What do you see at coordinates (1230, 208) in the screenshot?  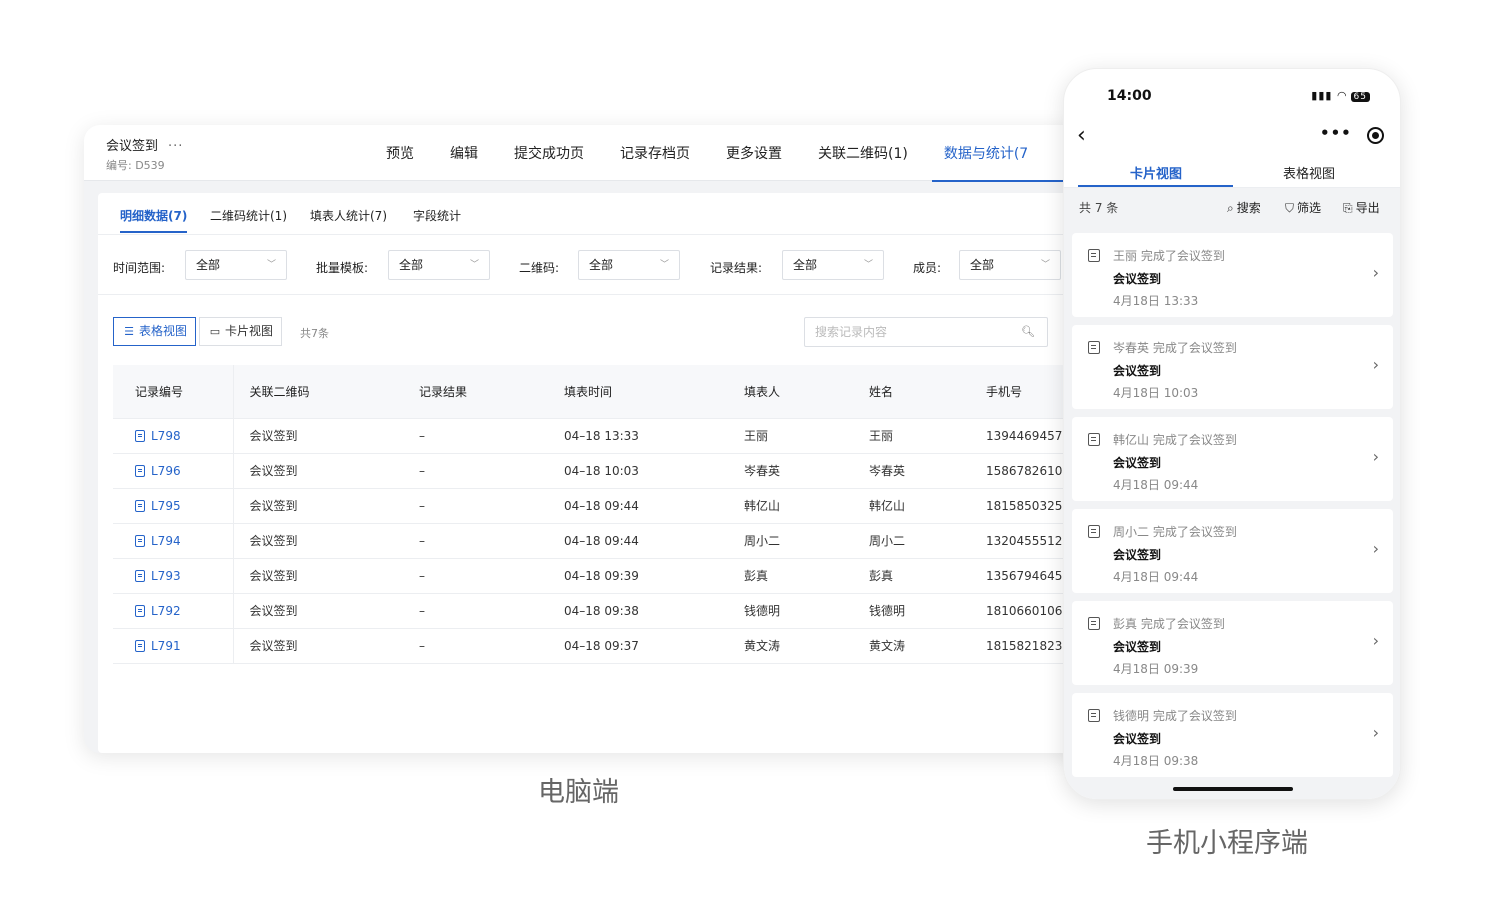 I see `search-icon: ⌕` at bounding box center [1230, 208].